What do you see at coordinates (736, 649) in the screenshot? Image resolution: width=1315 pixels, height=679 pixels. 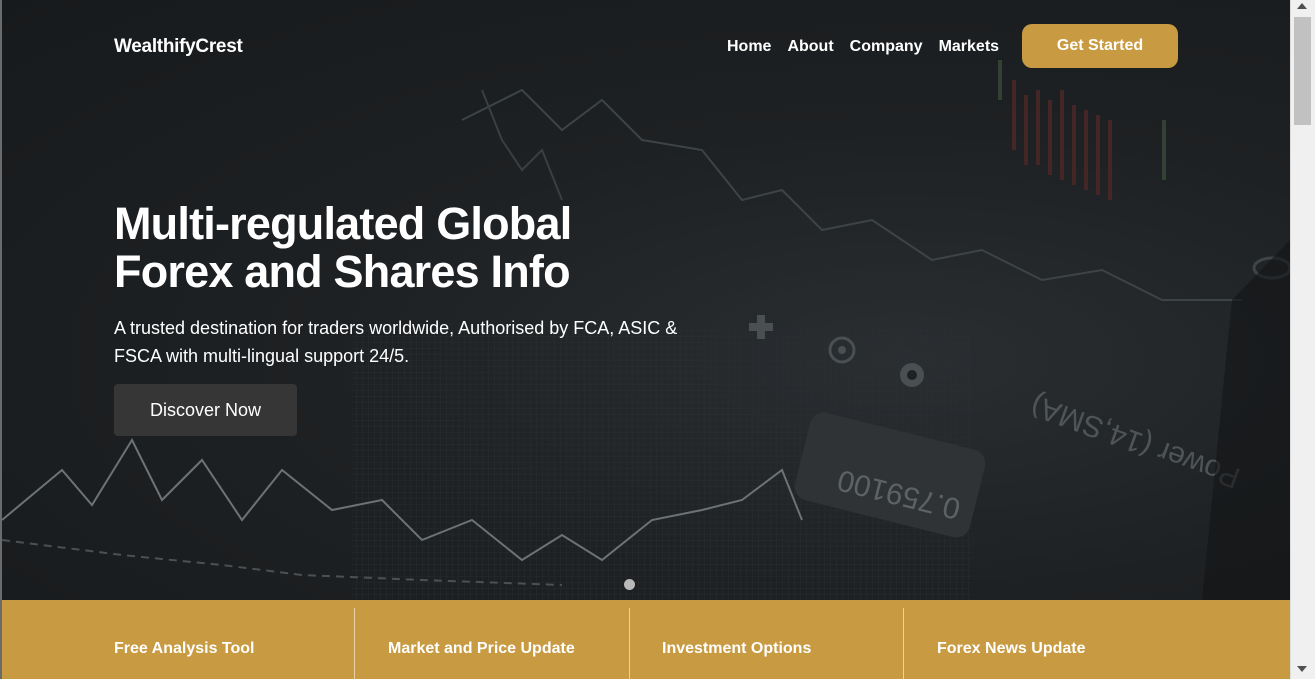 I see `feature-investment-options: Investment Options` at bounding box center [736, 649].